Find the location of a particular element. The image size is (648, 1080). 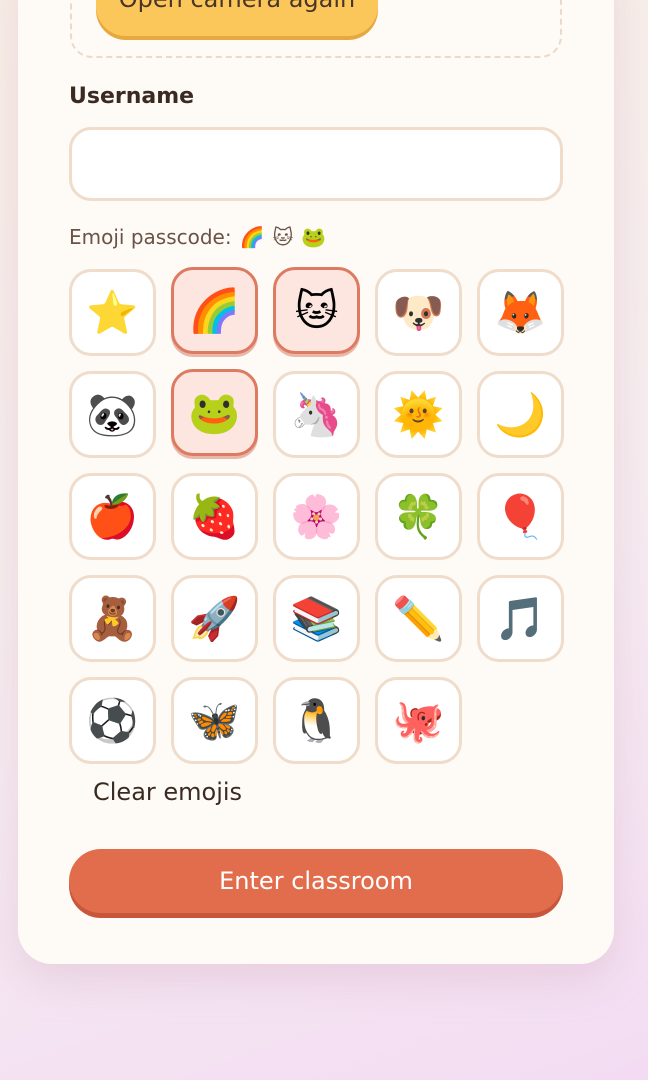

emoji-tile-apple: 🍎 is located at coordinates (112, 516).